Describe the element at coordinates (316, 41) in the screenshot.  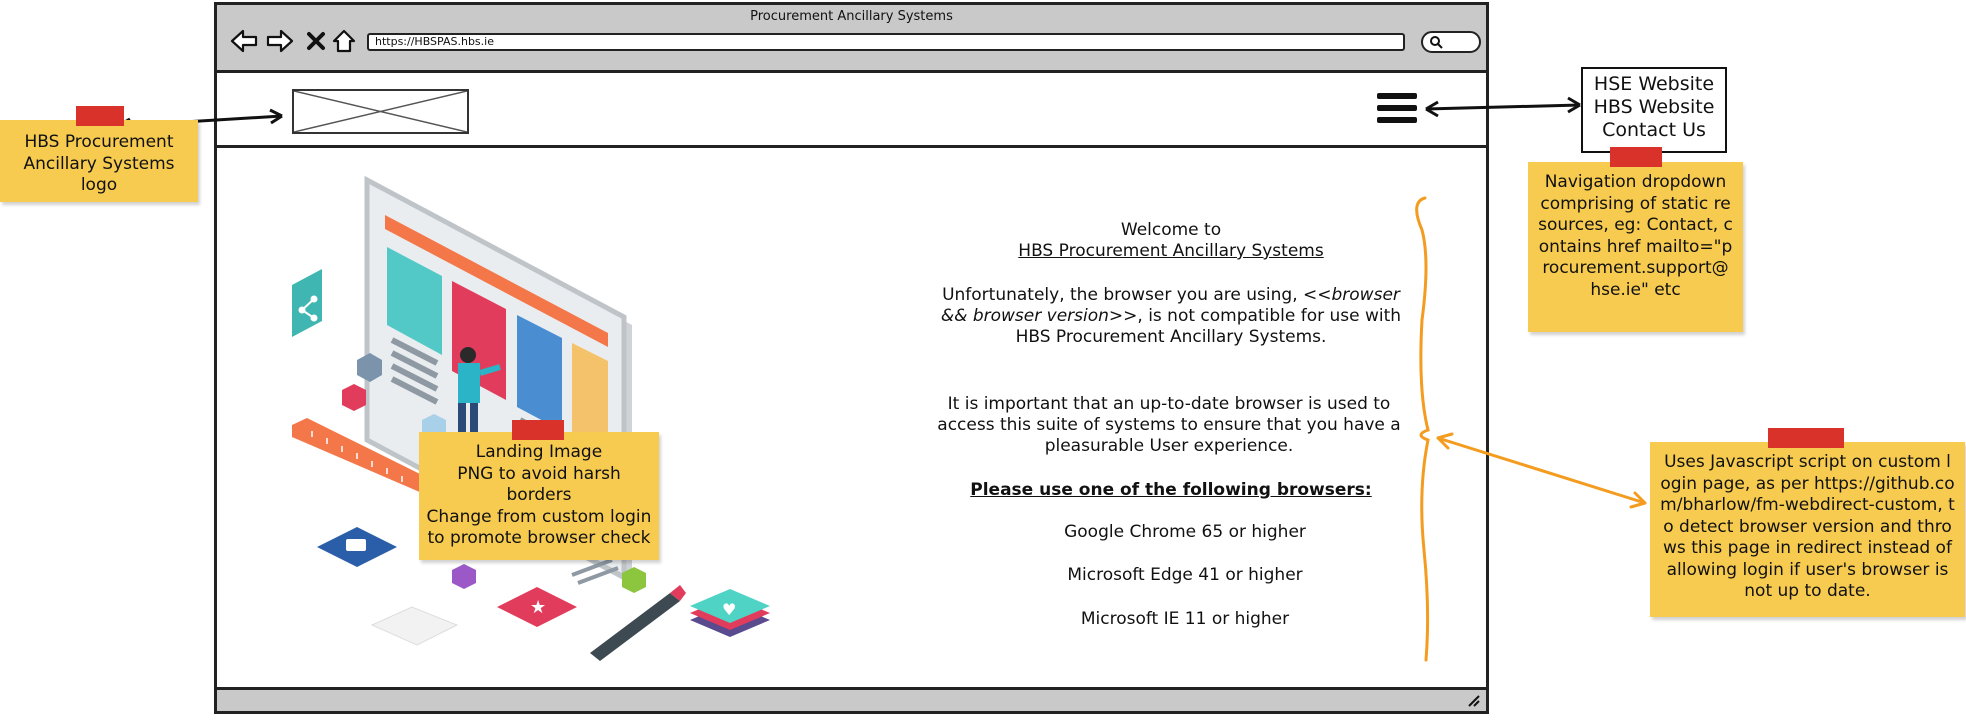
I see `stop-icon` at that location.